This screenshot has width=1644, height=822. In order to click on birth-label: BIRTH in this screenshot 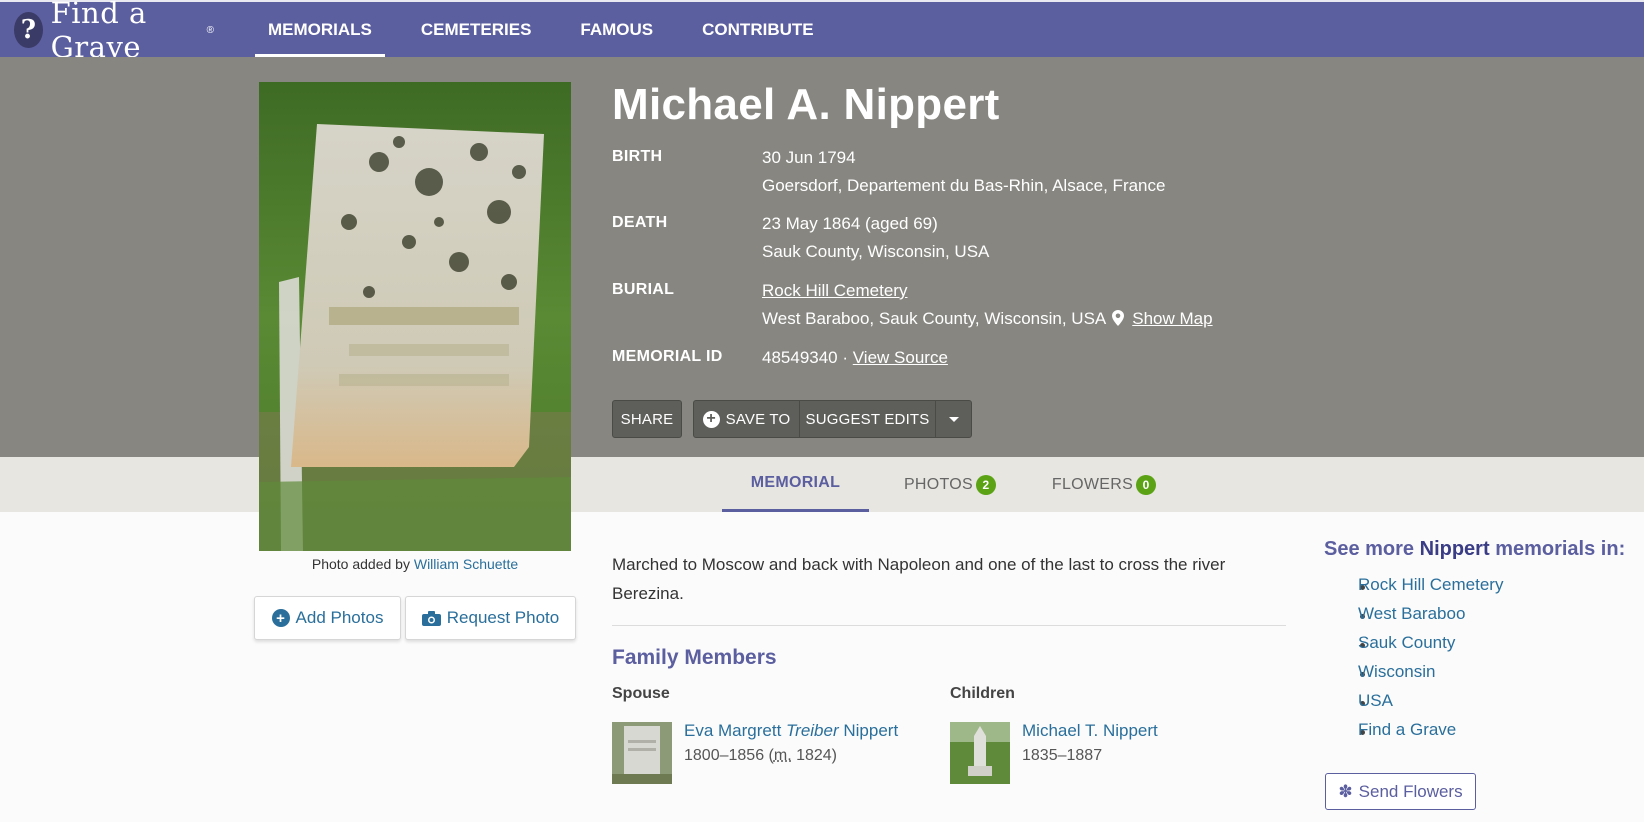, I will do `click(637, 156)`.